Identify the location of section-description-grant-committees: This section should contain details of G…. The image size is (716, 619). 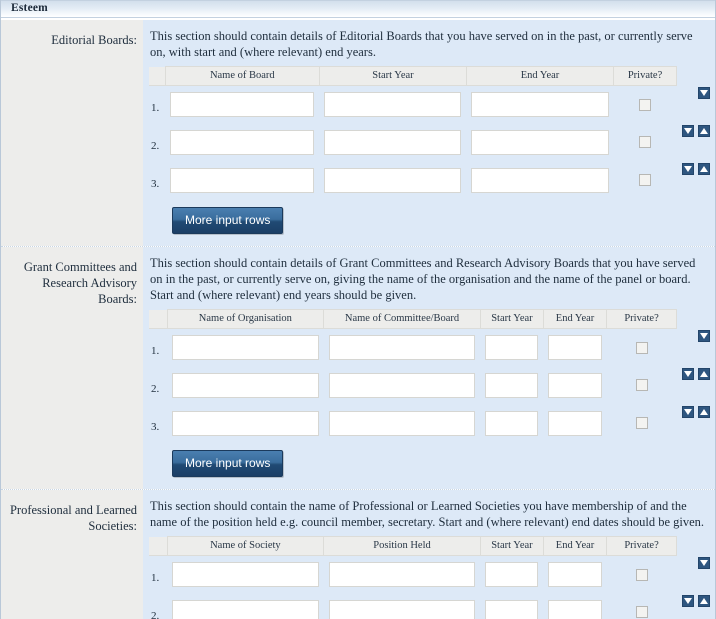
(423, 279).